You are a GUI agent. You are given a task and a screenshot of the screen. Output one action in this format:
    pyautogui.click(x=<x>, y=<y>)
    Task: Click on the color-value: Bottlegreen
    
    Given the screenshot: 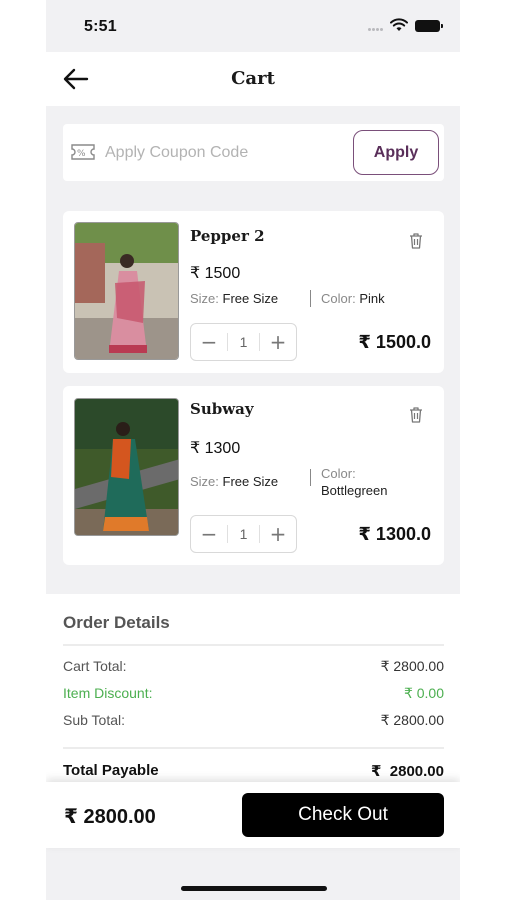 What is the action you would take?
    pyautogui.click(x=354, y=490)
    